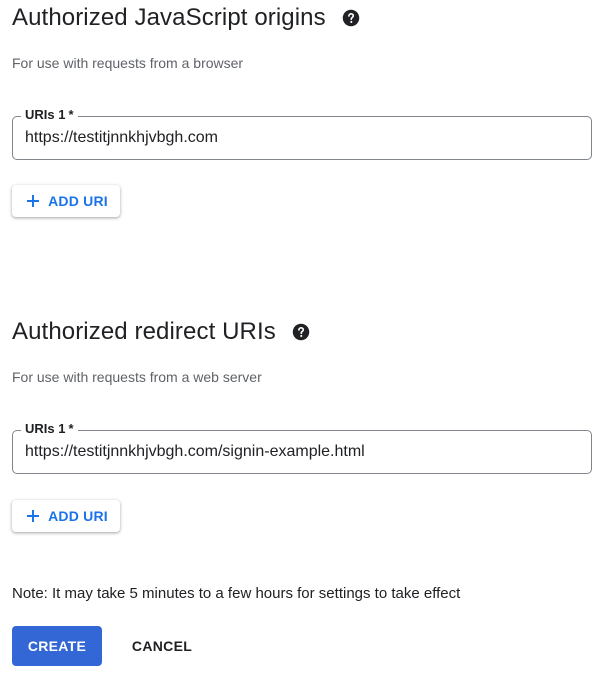 The width and height of the screenshot is (608, 673). I want to click on redirect-uris-description: For use with requests from a web server, so click(137, 377).